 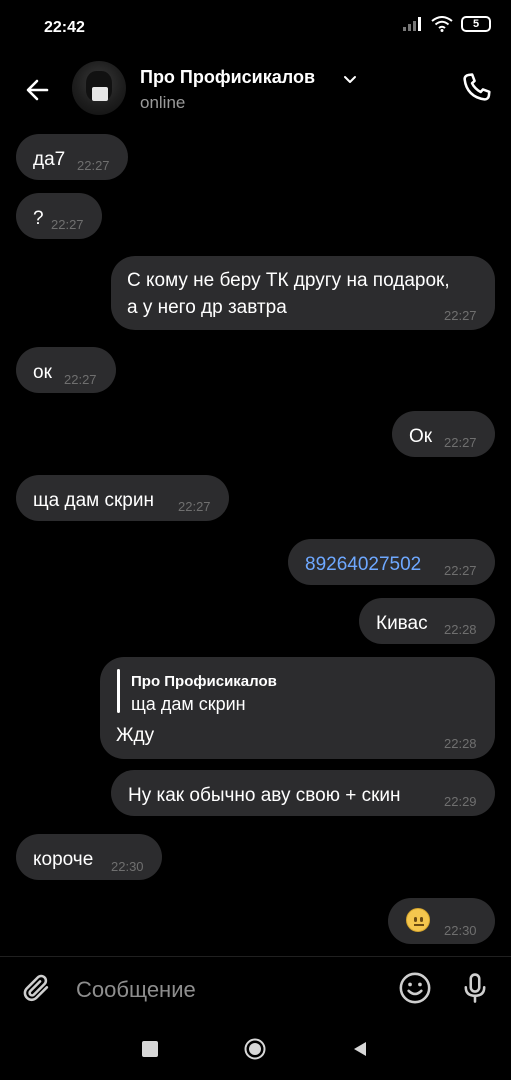 I want to click on message-outgoing: 22:30, so click(x=441, y=921).